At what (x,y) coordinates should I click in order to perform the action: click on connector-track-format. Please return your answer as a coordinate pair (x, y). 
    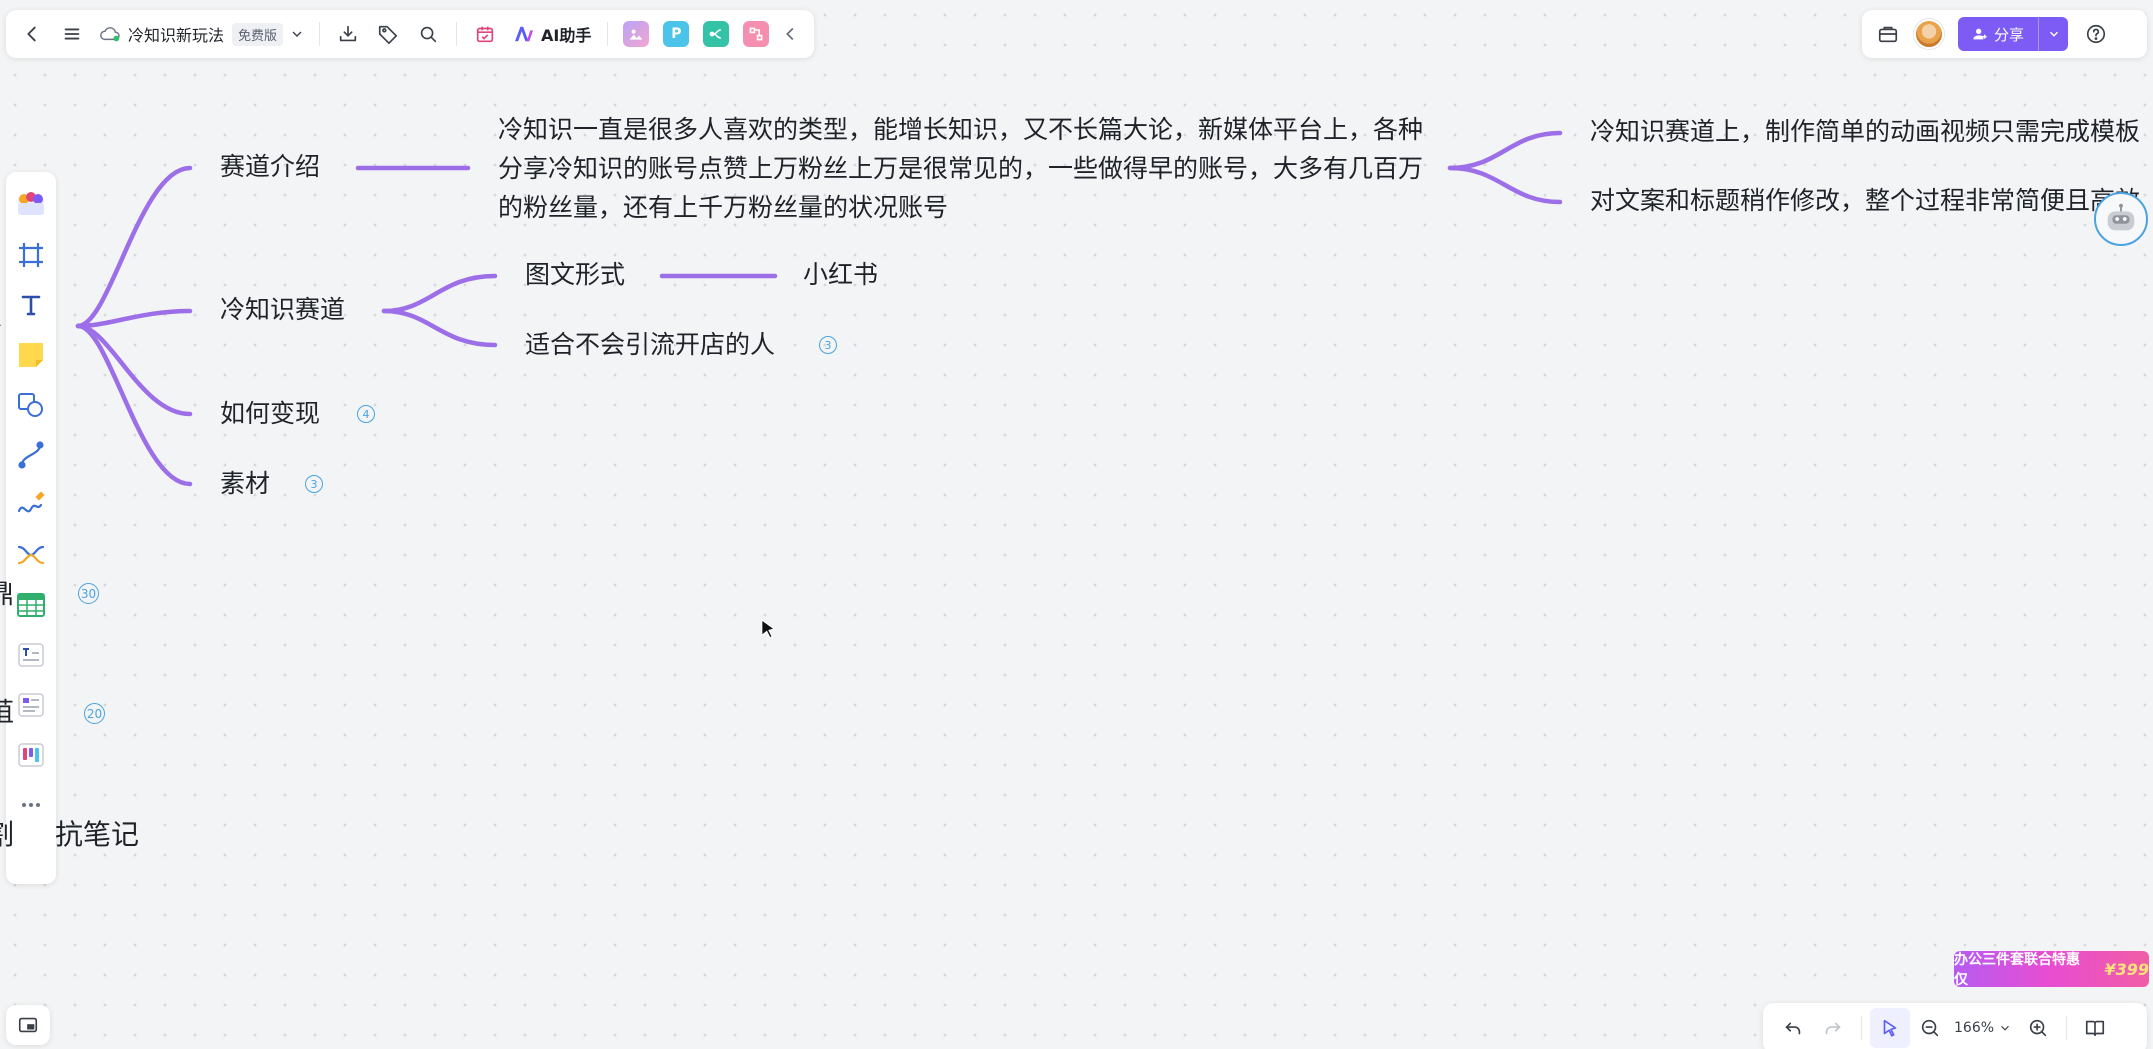
    Looking at the image, I should click on (439, 293).